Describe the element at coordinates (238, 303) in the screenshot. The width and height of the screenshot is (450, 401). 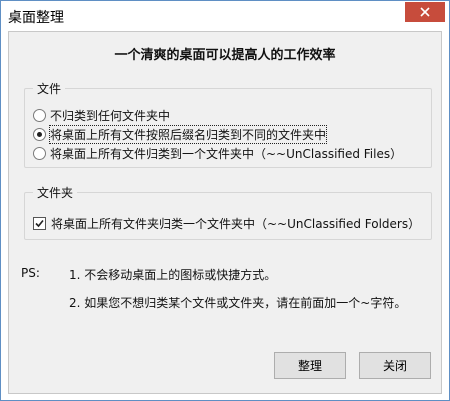
I see `ps-note-2: 2. 如果您不想归类某个文件或文件夹，请在前面加一个~字符。` at that location.